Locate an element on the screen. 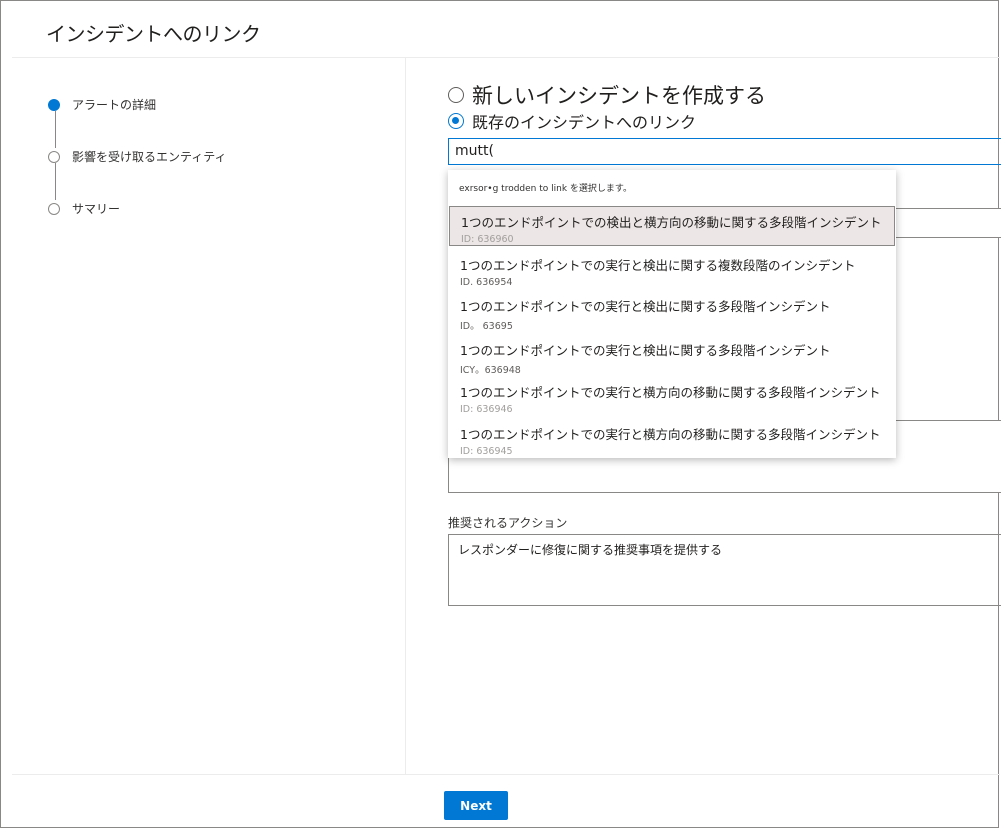 The image size is (1001, 830). step-label: 影響を受け取るエンティティ is located at coordinates (149, 157).